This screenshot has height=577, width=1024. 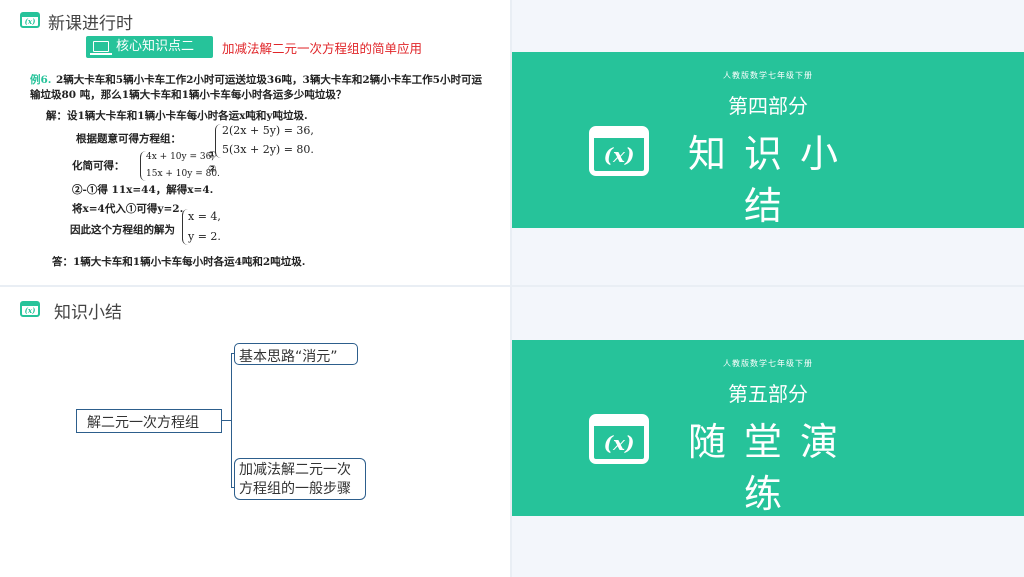 I want to click on step2-label: 化简可得：, so click(x=98, y=166).